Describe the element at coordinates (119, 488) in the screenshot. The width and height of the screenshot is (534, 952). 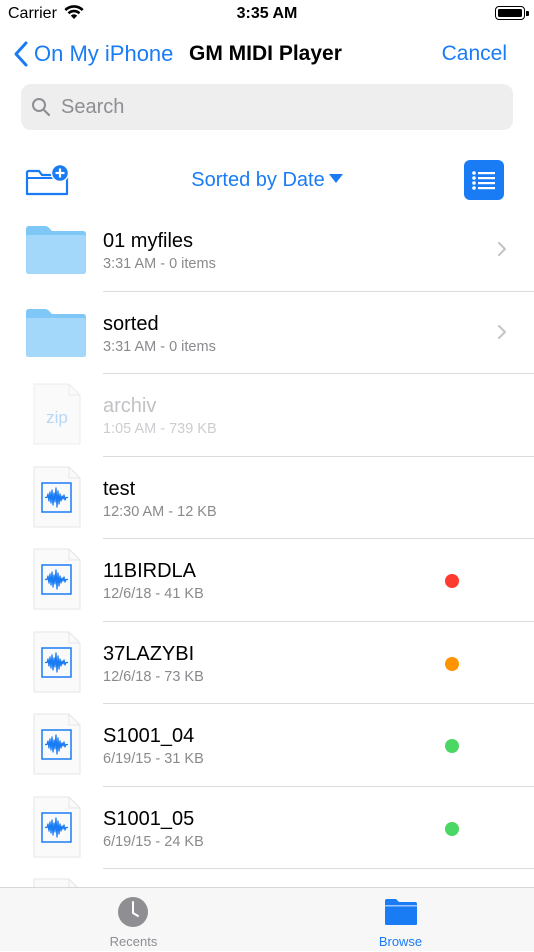
I see `file-name: test` at that location.